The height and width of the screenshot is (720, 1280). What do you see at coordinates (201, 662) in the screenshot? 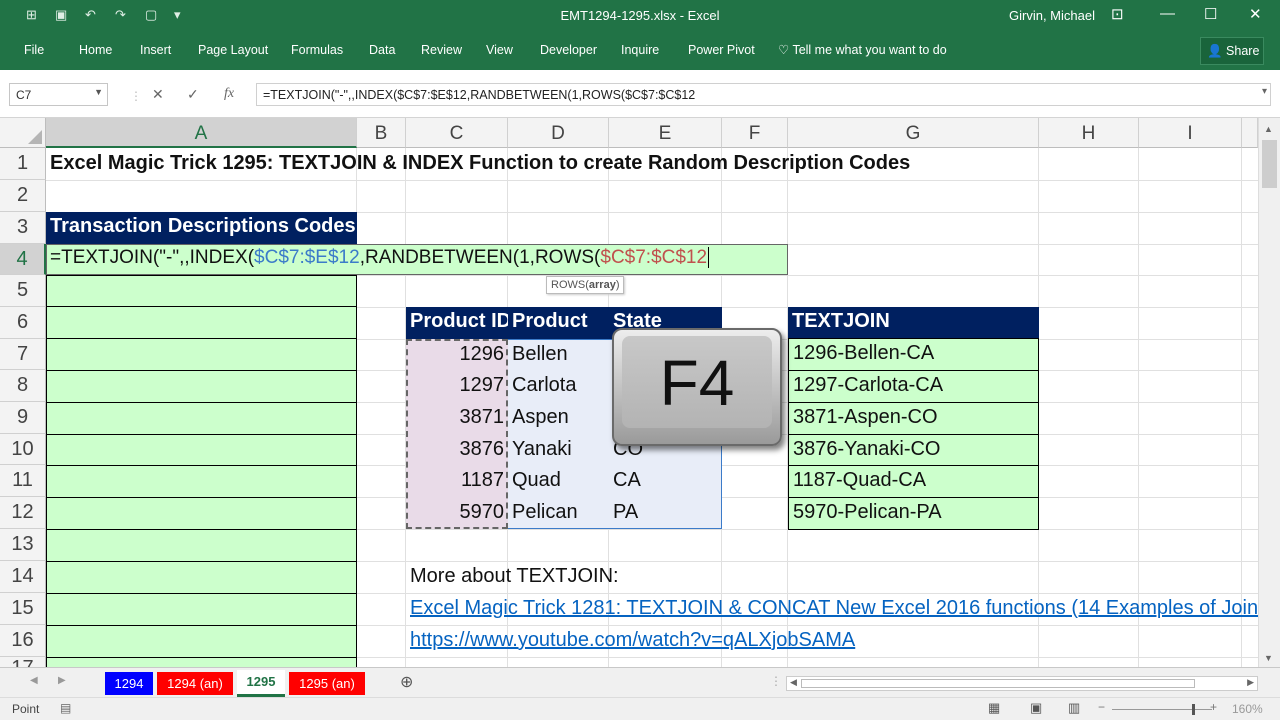
I see `cell-a17` at bounding box center [201, 662].